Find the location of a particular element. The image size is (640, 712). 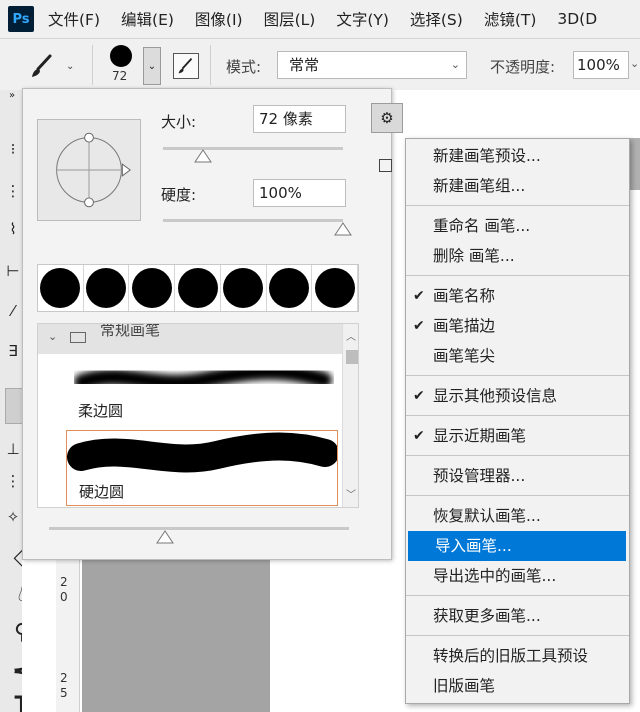

menu-edit: 编辑(E) is located at coordinates (147, 19).